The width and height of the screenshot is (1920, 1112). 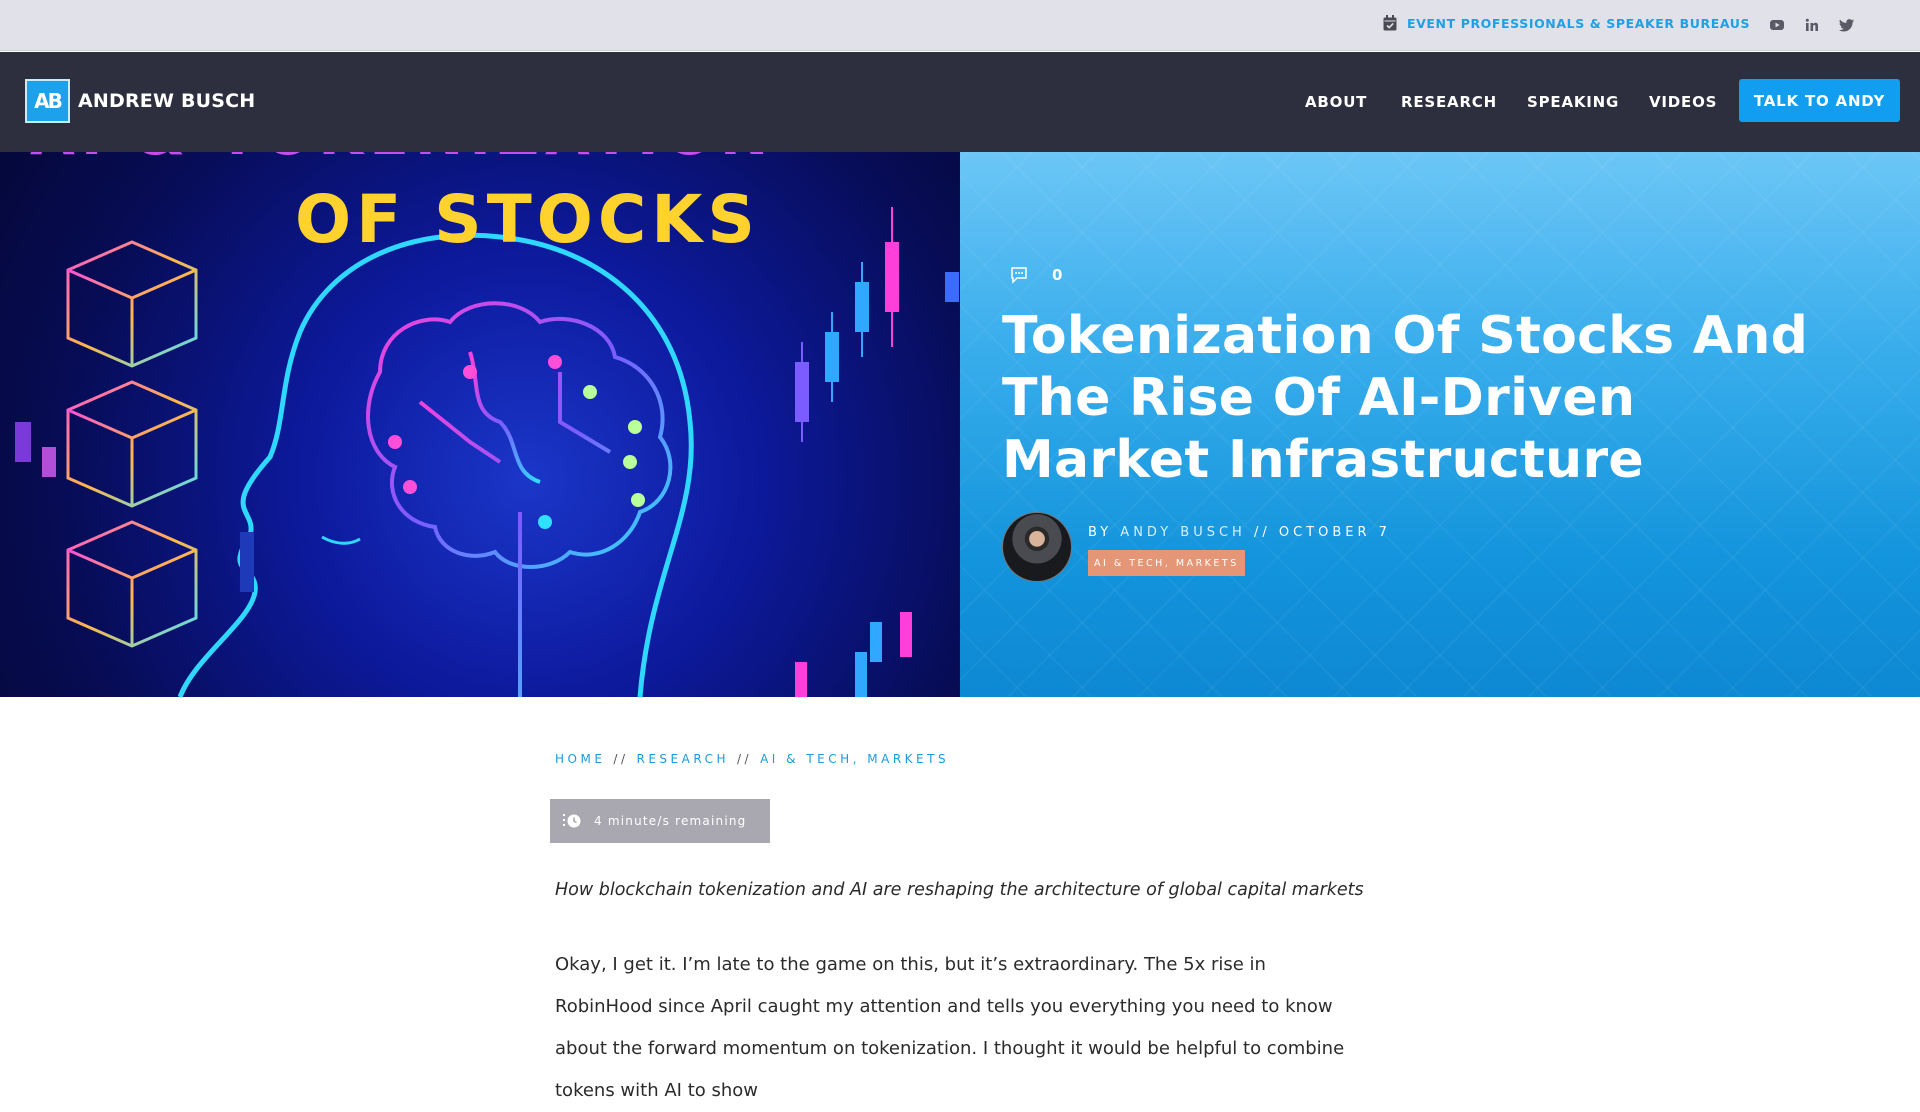 I want to click on category-badge: AI & TECH, MARKETS, so click(x=1166, y=563).